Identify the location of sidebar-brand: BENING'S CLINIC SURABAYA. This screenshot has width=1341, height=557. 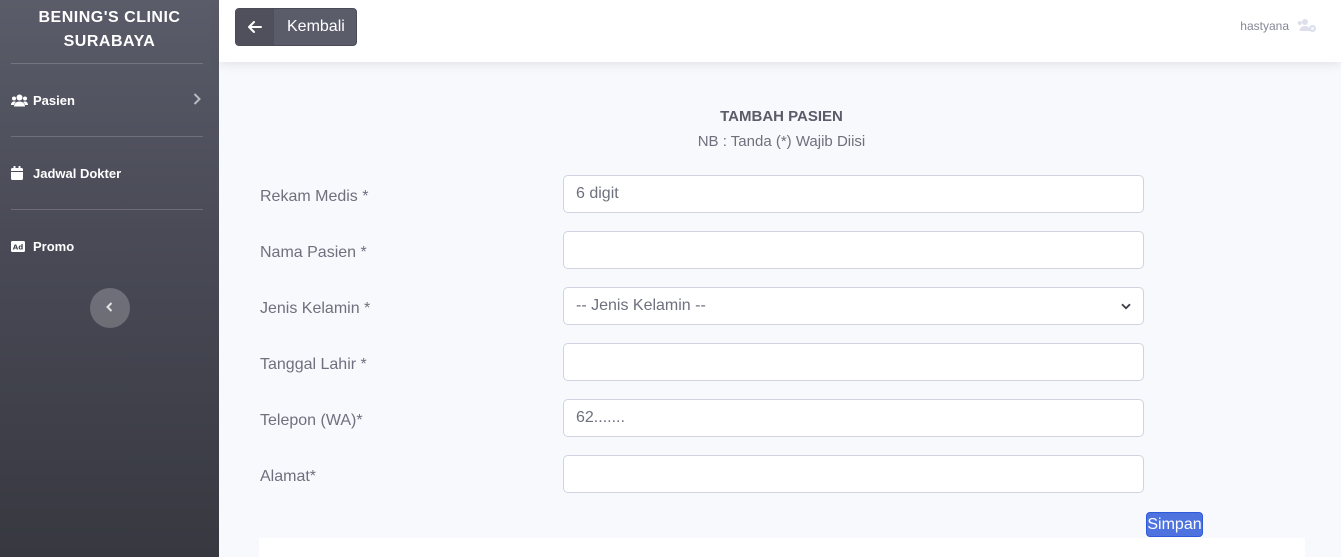
(109, 31).